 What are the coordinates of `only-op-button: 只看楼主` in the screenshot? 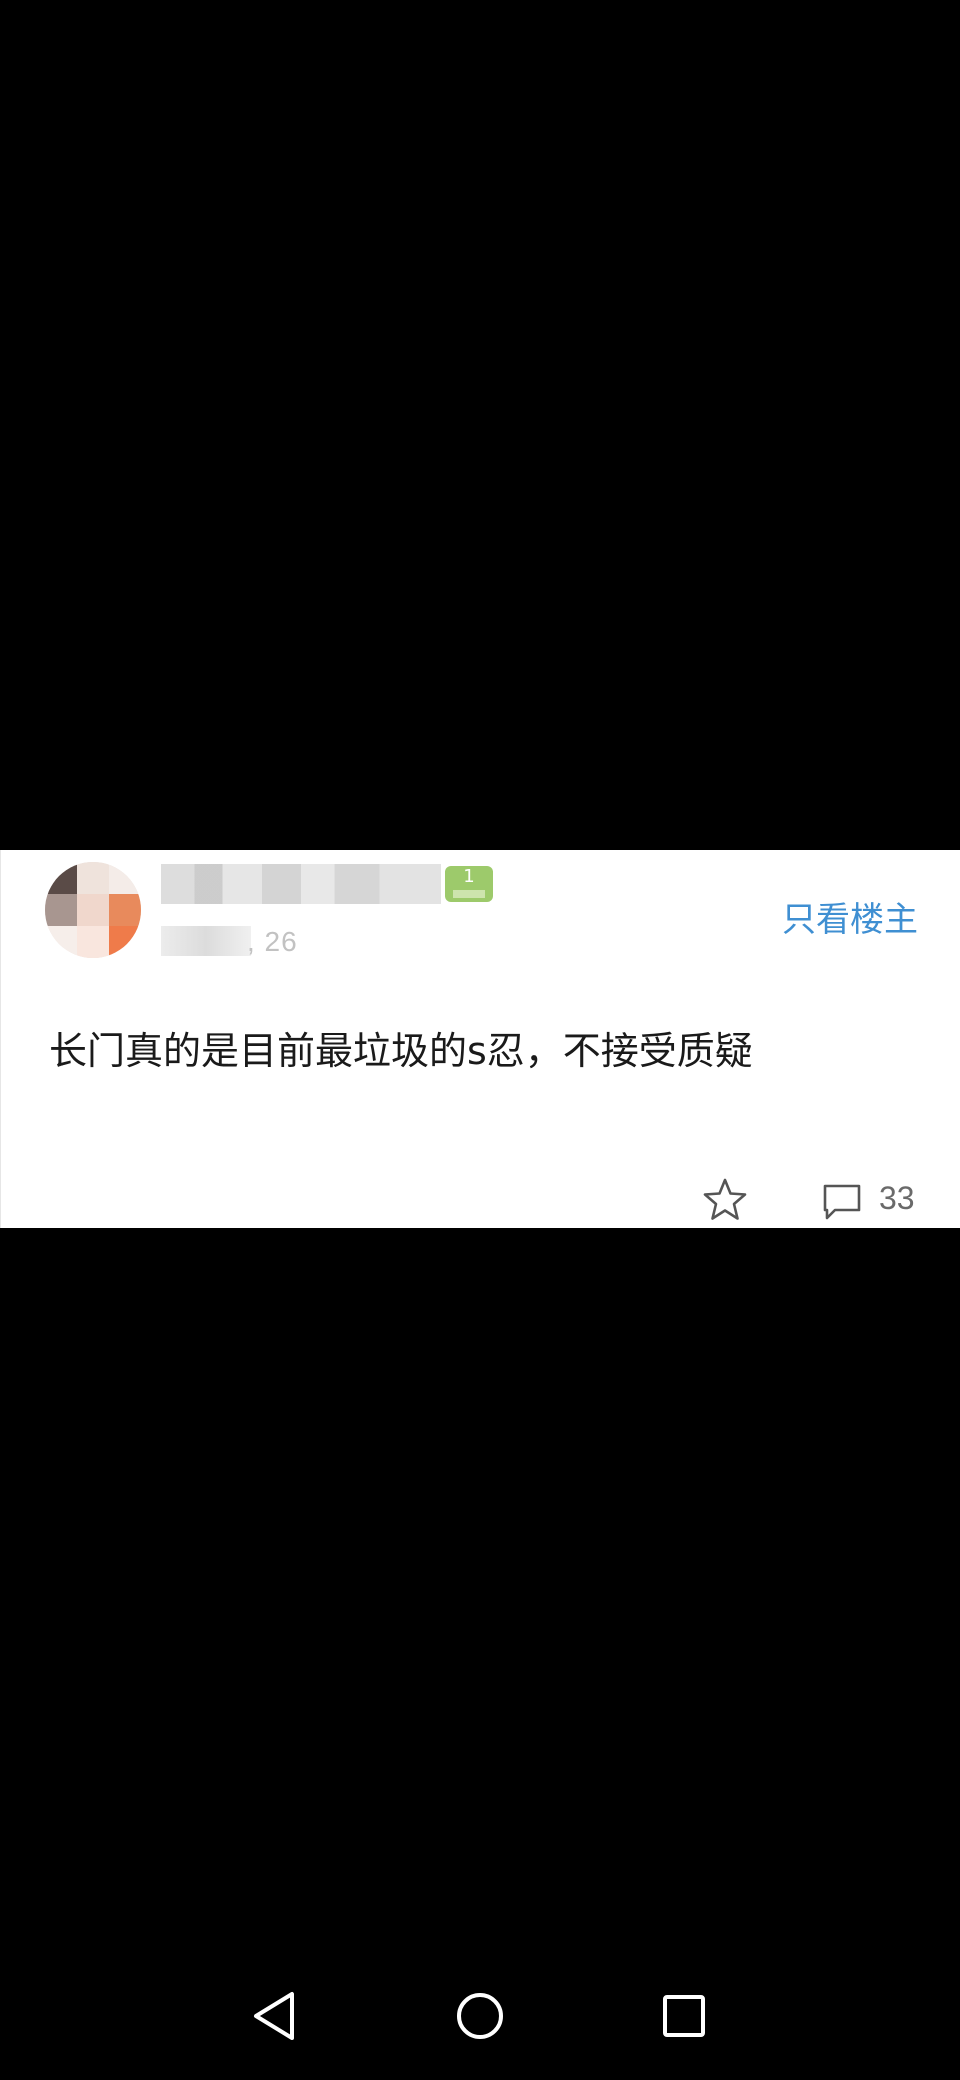 It's located at (850, 916).